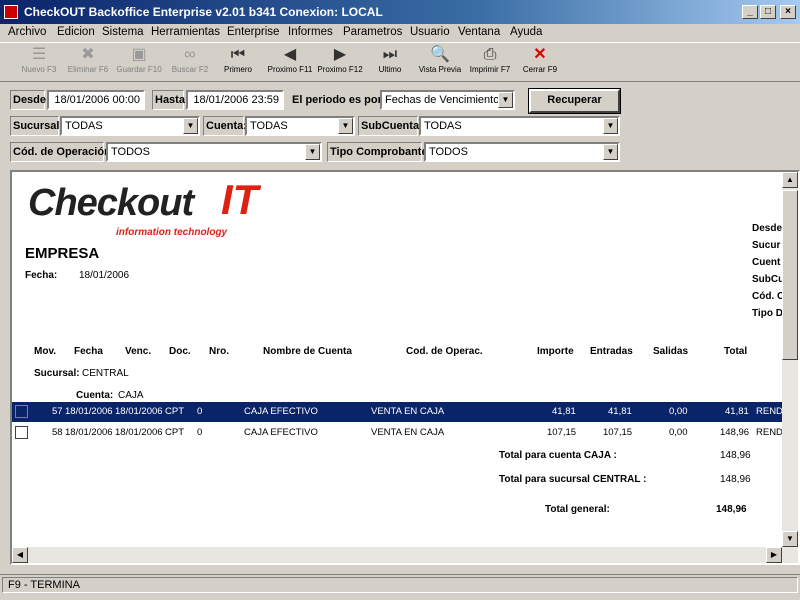  Describe the element at coordinates (736, 351) in the screenshot. I see `col-total: Total` at that location.